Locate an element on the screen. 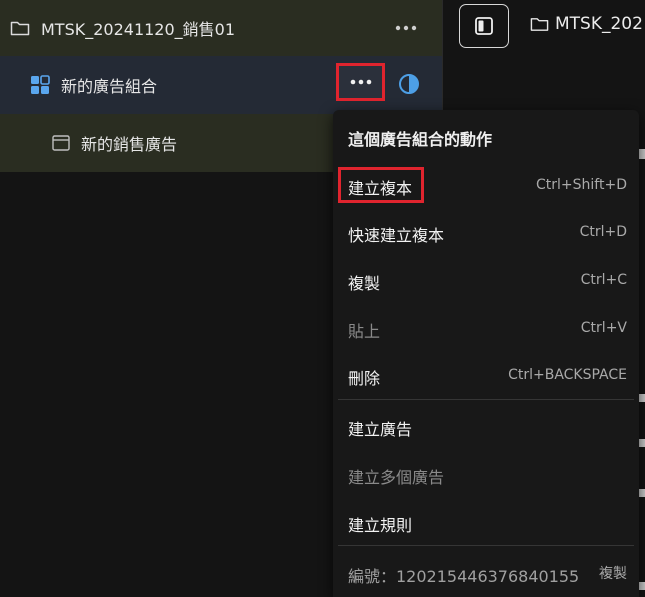 The height and width of the screenshot is (597, 645). adset-more-button is located at coordinates (360, 82).